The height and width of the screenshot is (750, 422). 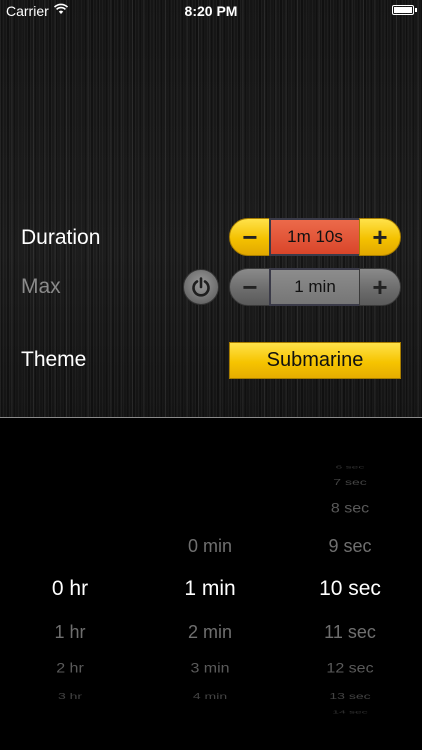 What do you see at coordinates (70, 669) in the screenshot?
I see `picker-hours-option: 2 hr` at bounding box center [70, 669].